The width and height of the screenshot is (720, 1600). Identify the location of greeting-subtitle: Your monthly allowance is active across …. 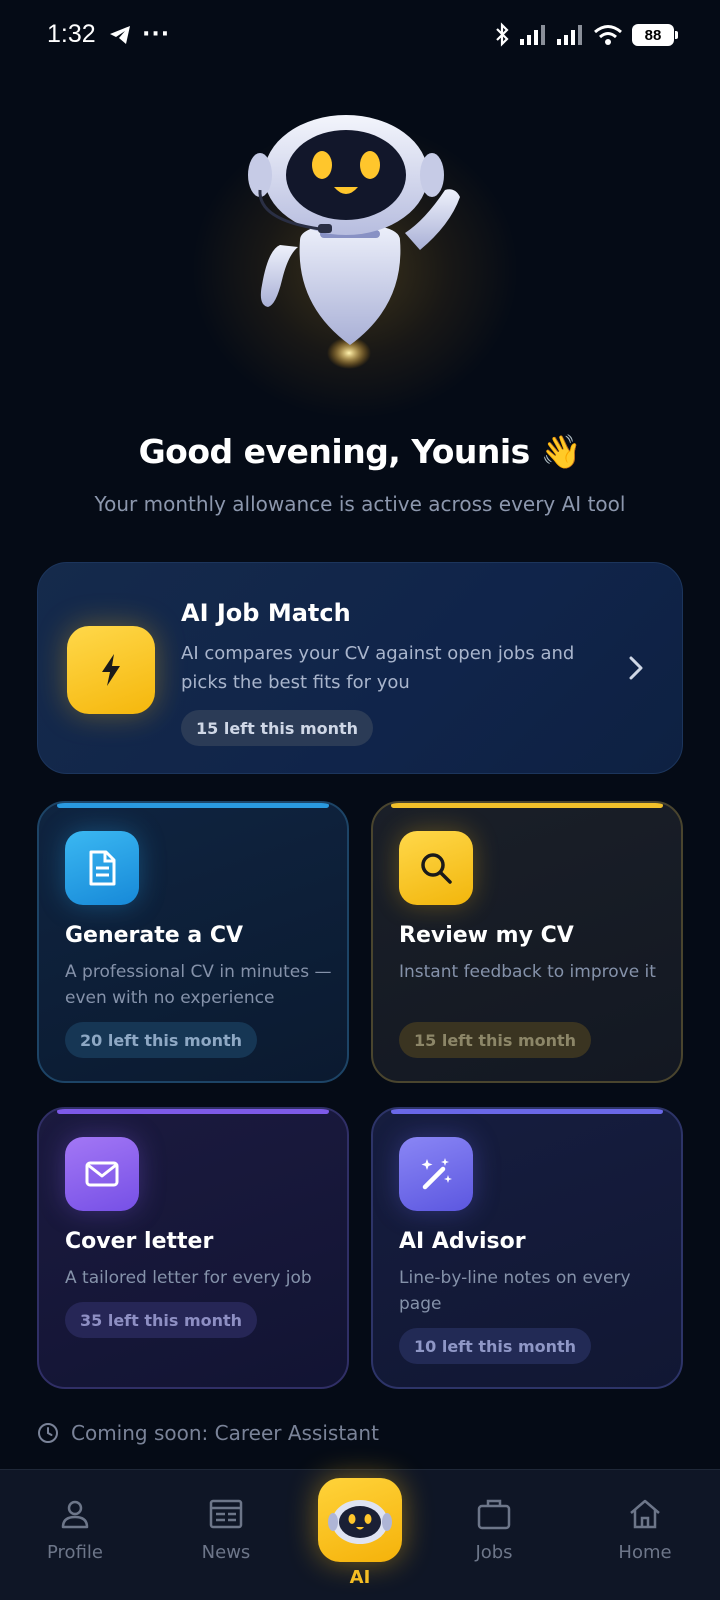
(360, 504).